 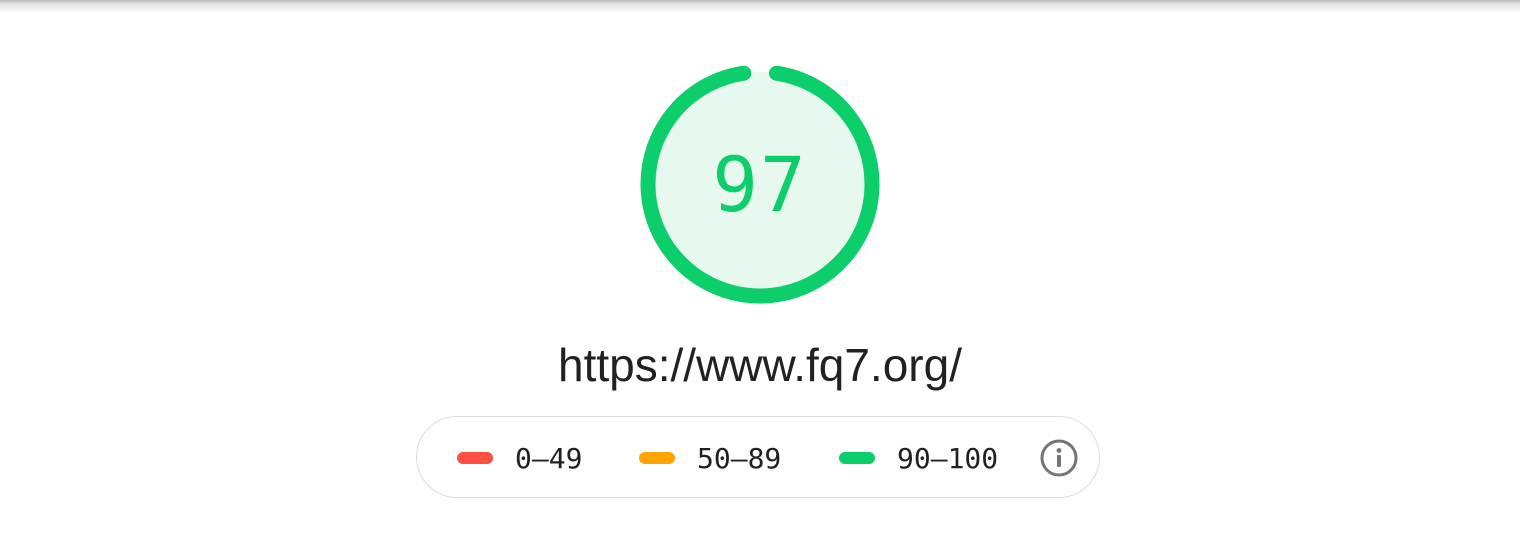 I want to click on info-icon, so click(x=1059, y=458).